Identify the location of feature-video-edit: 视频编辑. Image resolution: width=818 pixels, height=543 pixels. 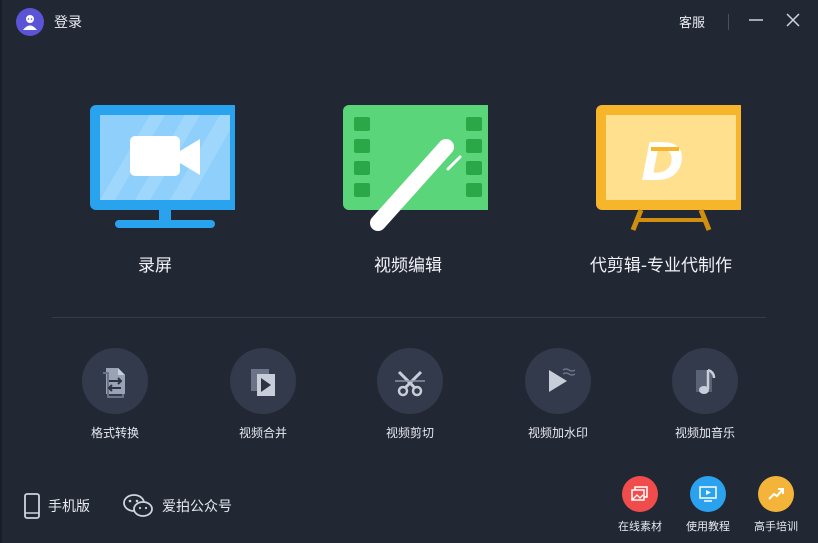
(408, 190).